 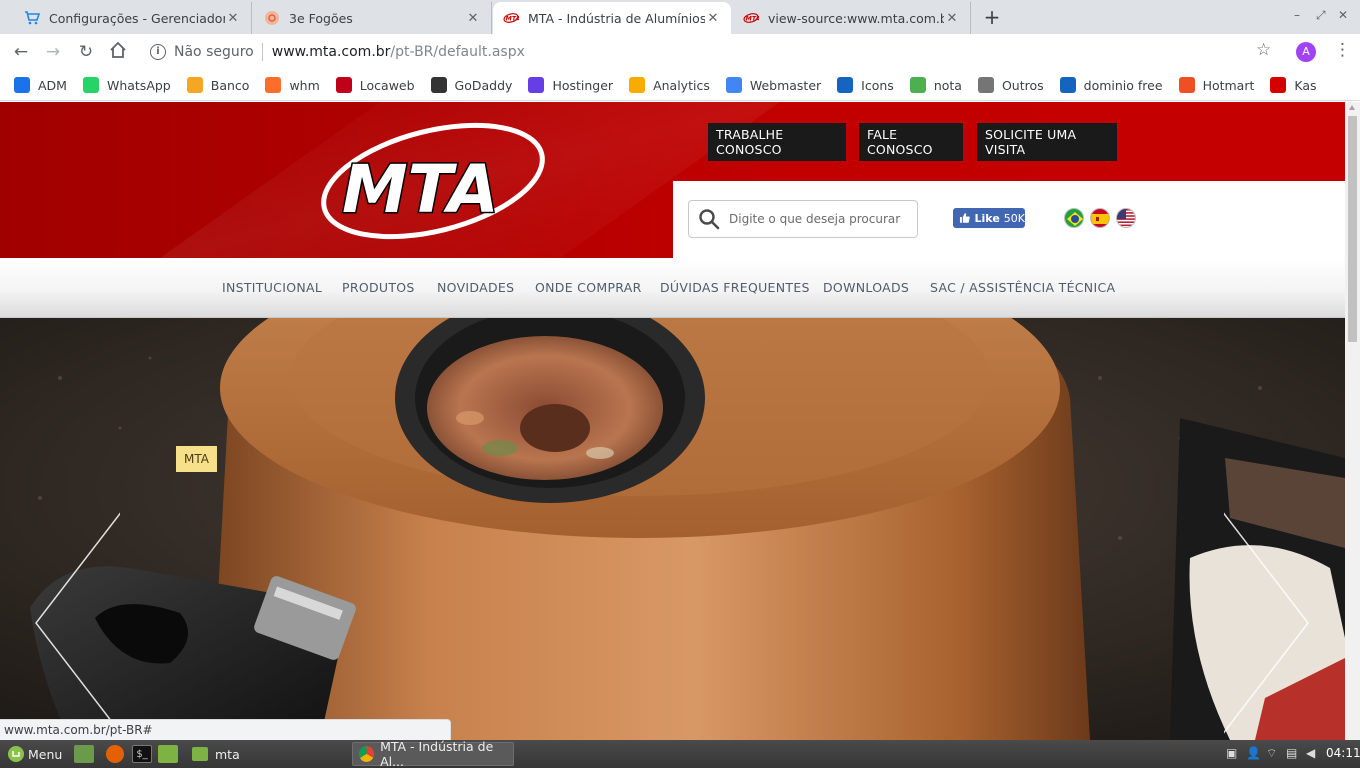 What do you see at coordinates (21, 52) in the screenshot?
I see `back-button: ←` at bounding box center [21, 52].